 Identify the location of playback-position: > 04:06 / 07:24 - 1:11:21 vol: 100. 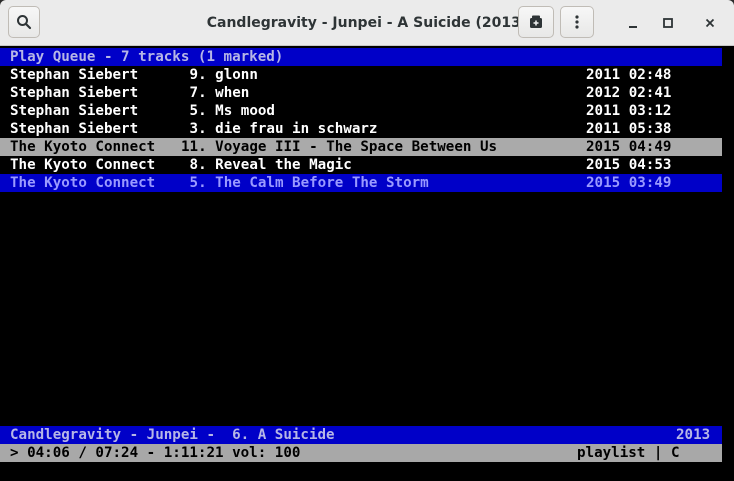
(155, 453).